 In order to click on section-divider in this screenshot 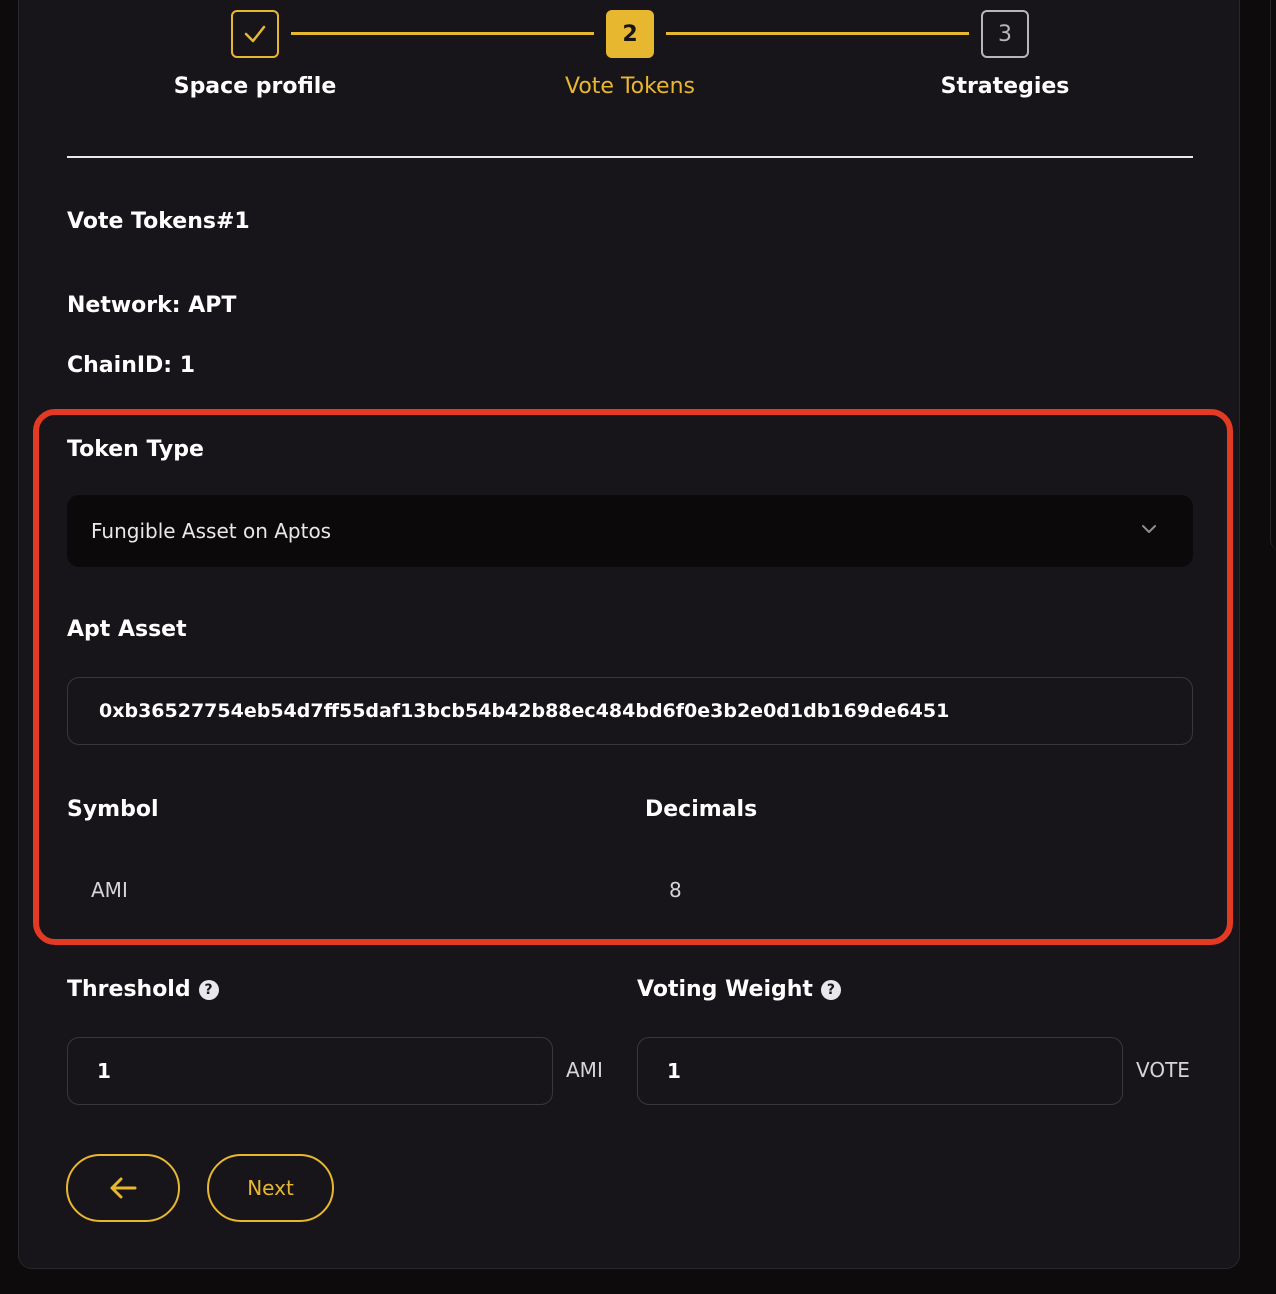, I will do `click(630, 157)`.